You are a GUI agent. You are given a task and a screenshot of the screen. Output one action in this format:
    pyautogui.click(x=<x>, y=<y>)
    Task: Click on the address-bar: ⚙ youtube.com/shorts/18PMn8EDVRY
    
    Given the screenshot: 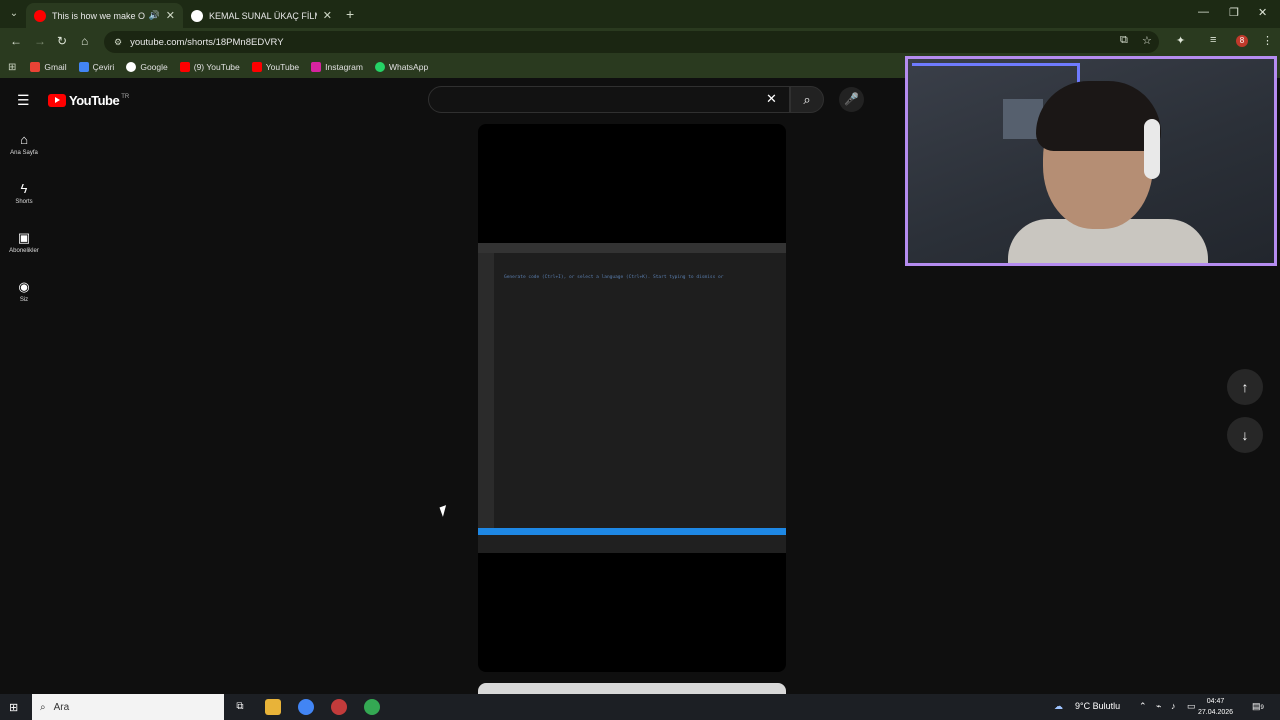 What is the action you would take?
    pyautogui.click(x=631, y=42)
    